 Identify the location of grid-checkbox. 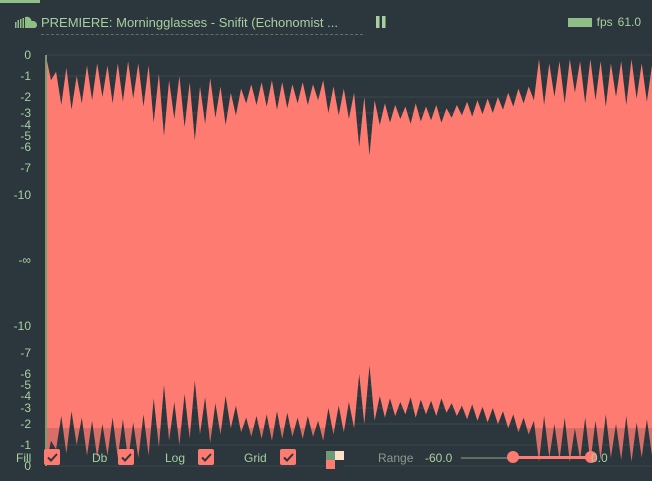
(288, 457).